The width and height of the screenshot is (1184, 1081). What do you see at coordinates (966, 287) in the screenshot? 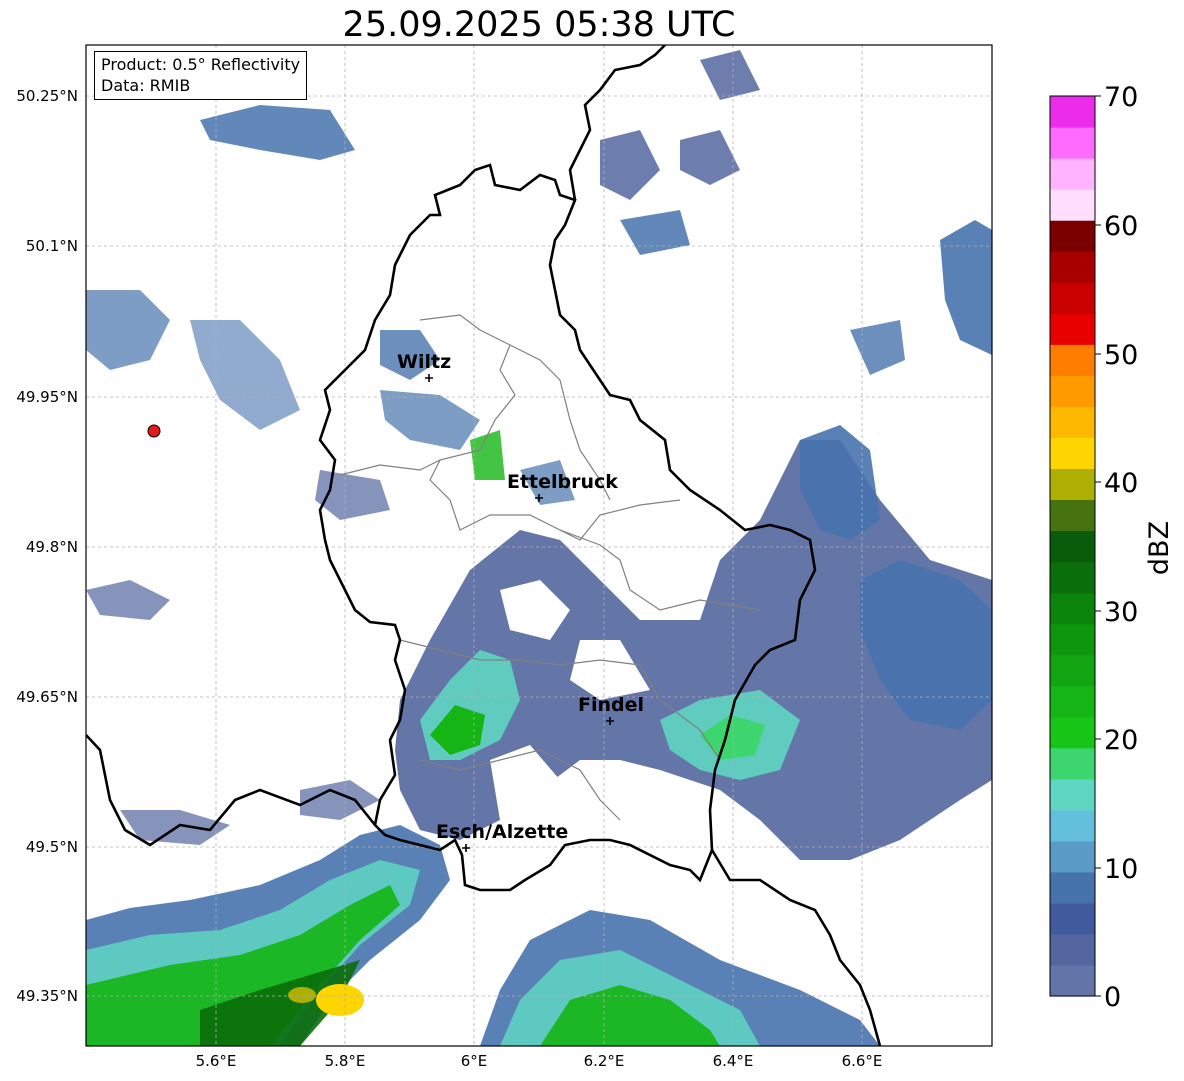
I see `echo-east-edge` at bounding box center [966, 287].